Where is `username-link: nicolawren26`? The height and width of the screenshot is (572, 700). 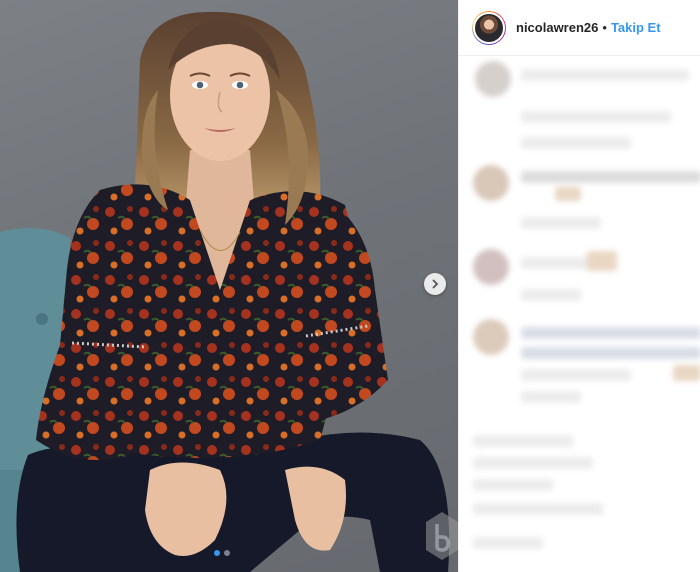 username-link: nicolawren26 is located at coordinates (557, 27).